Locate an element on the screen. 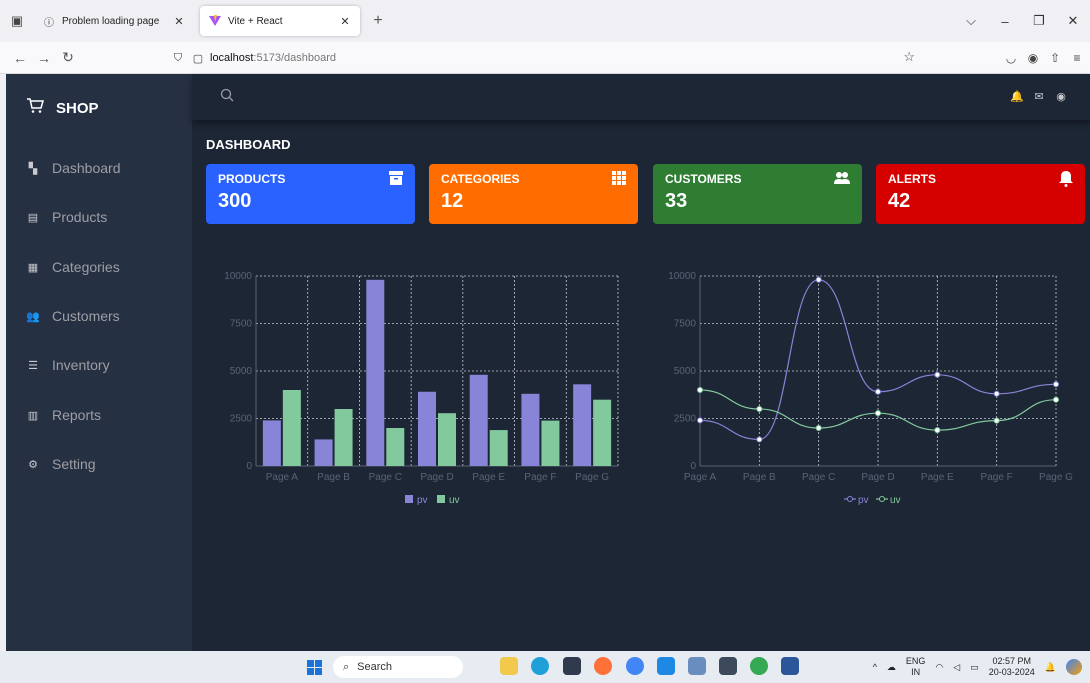 The width and height of the screenshot is (1090, 683). brand-name: SHOP is located at coordinates (77, 108).